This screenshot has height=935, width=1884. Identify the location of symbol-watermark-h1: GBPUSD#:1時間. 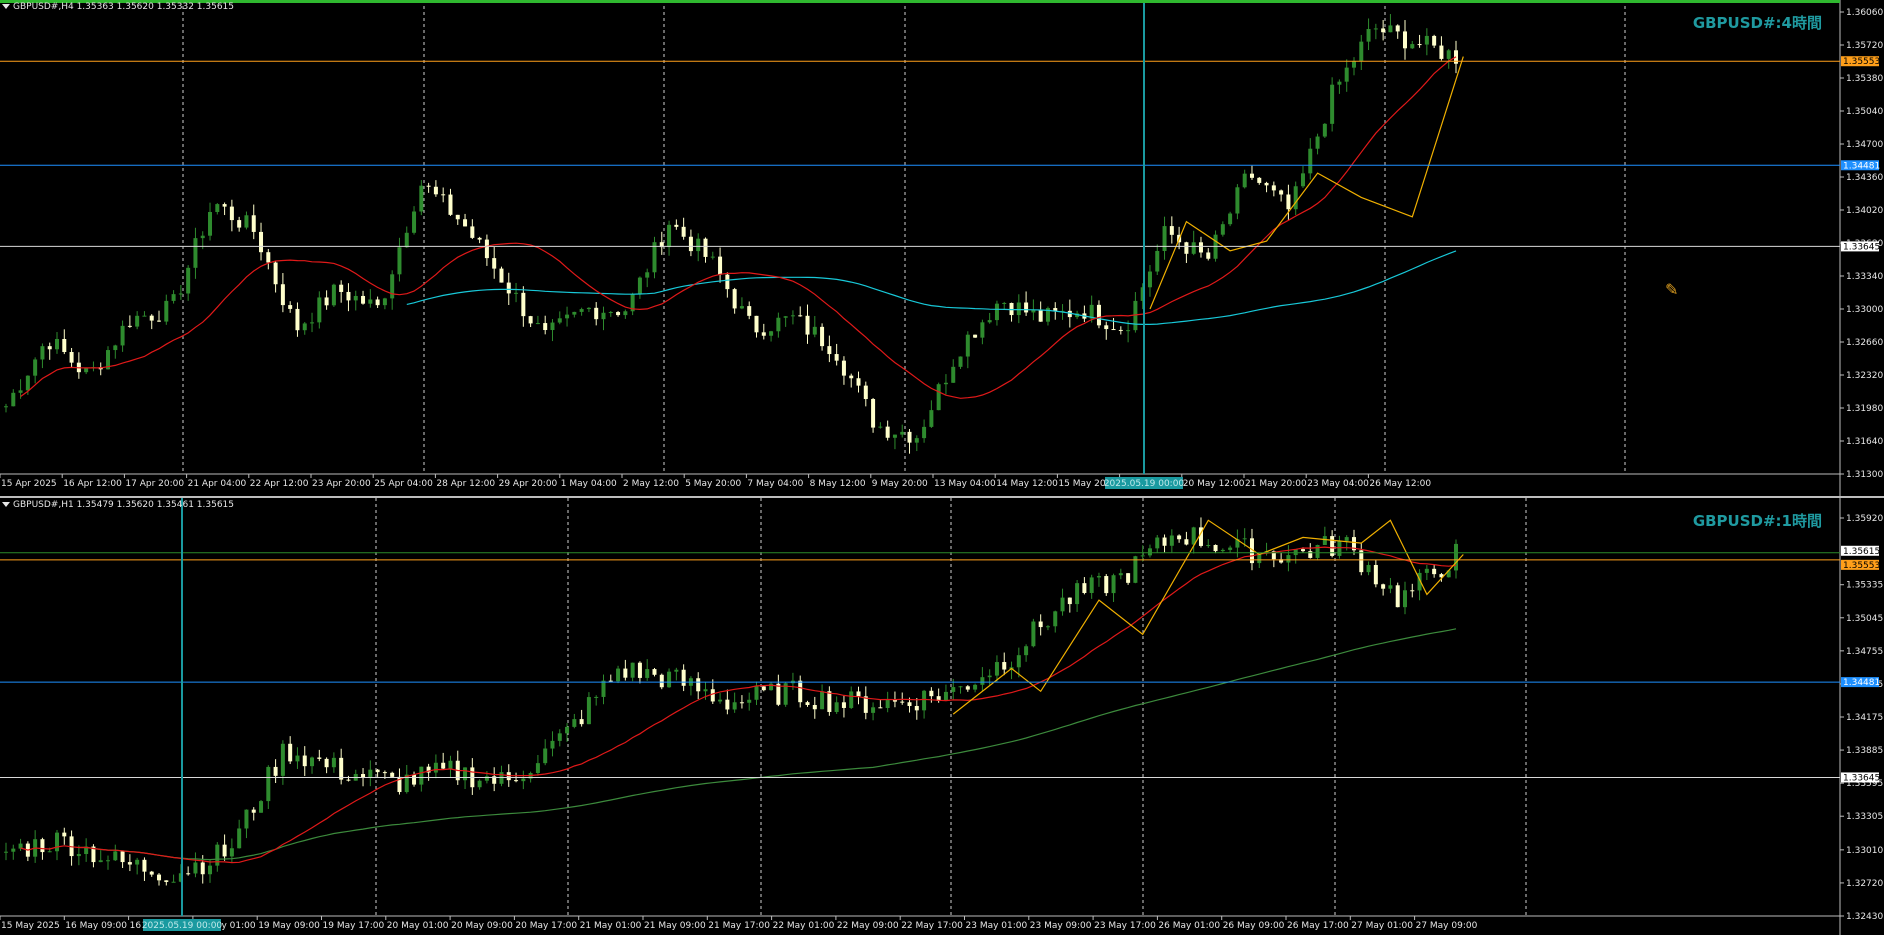
(1757, 521).